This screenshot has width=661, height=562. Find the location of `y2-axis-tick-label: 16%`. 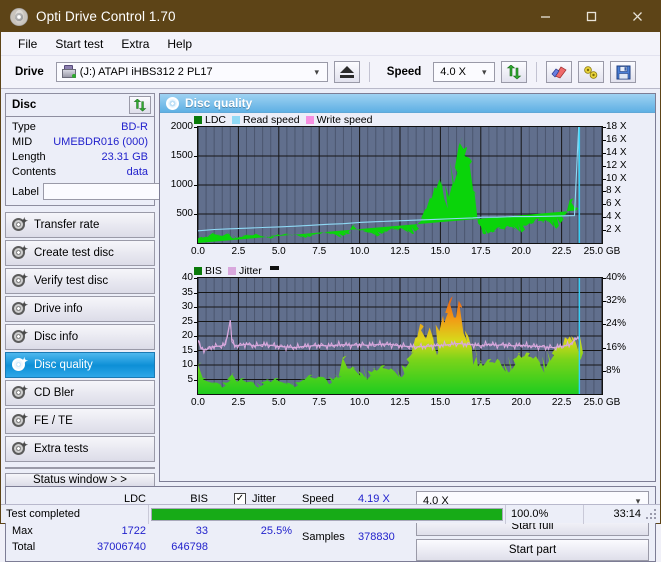

y2-axis-tick-label: 16% is located at coordinates (616, 347).